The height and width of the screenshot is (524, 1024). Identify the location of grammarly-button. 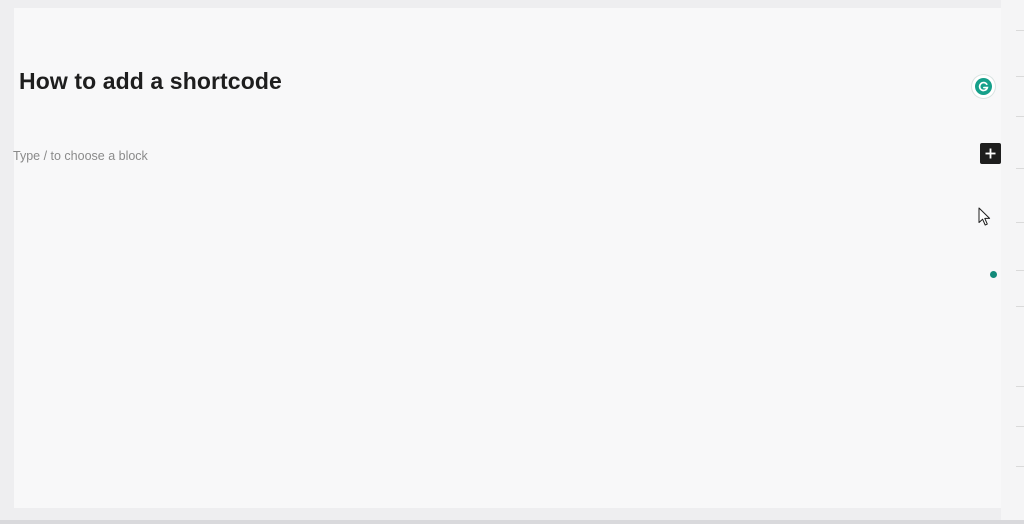
(983, 86).